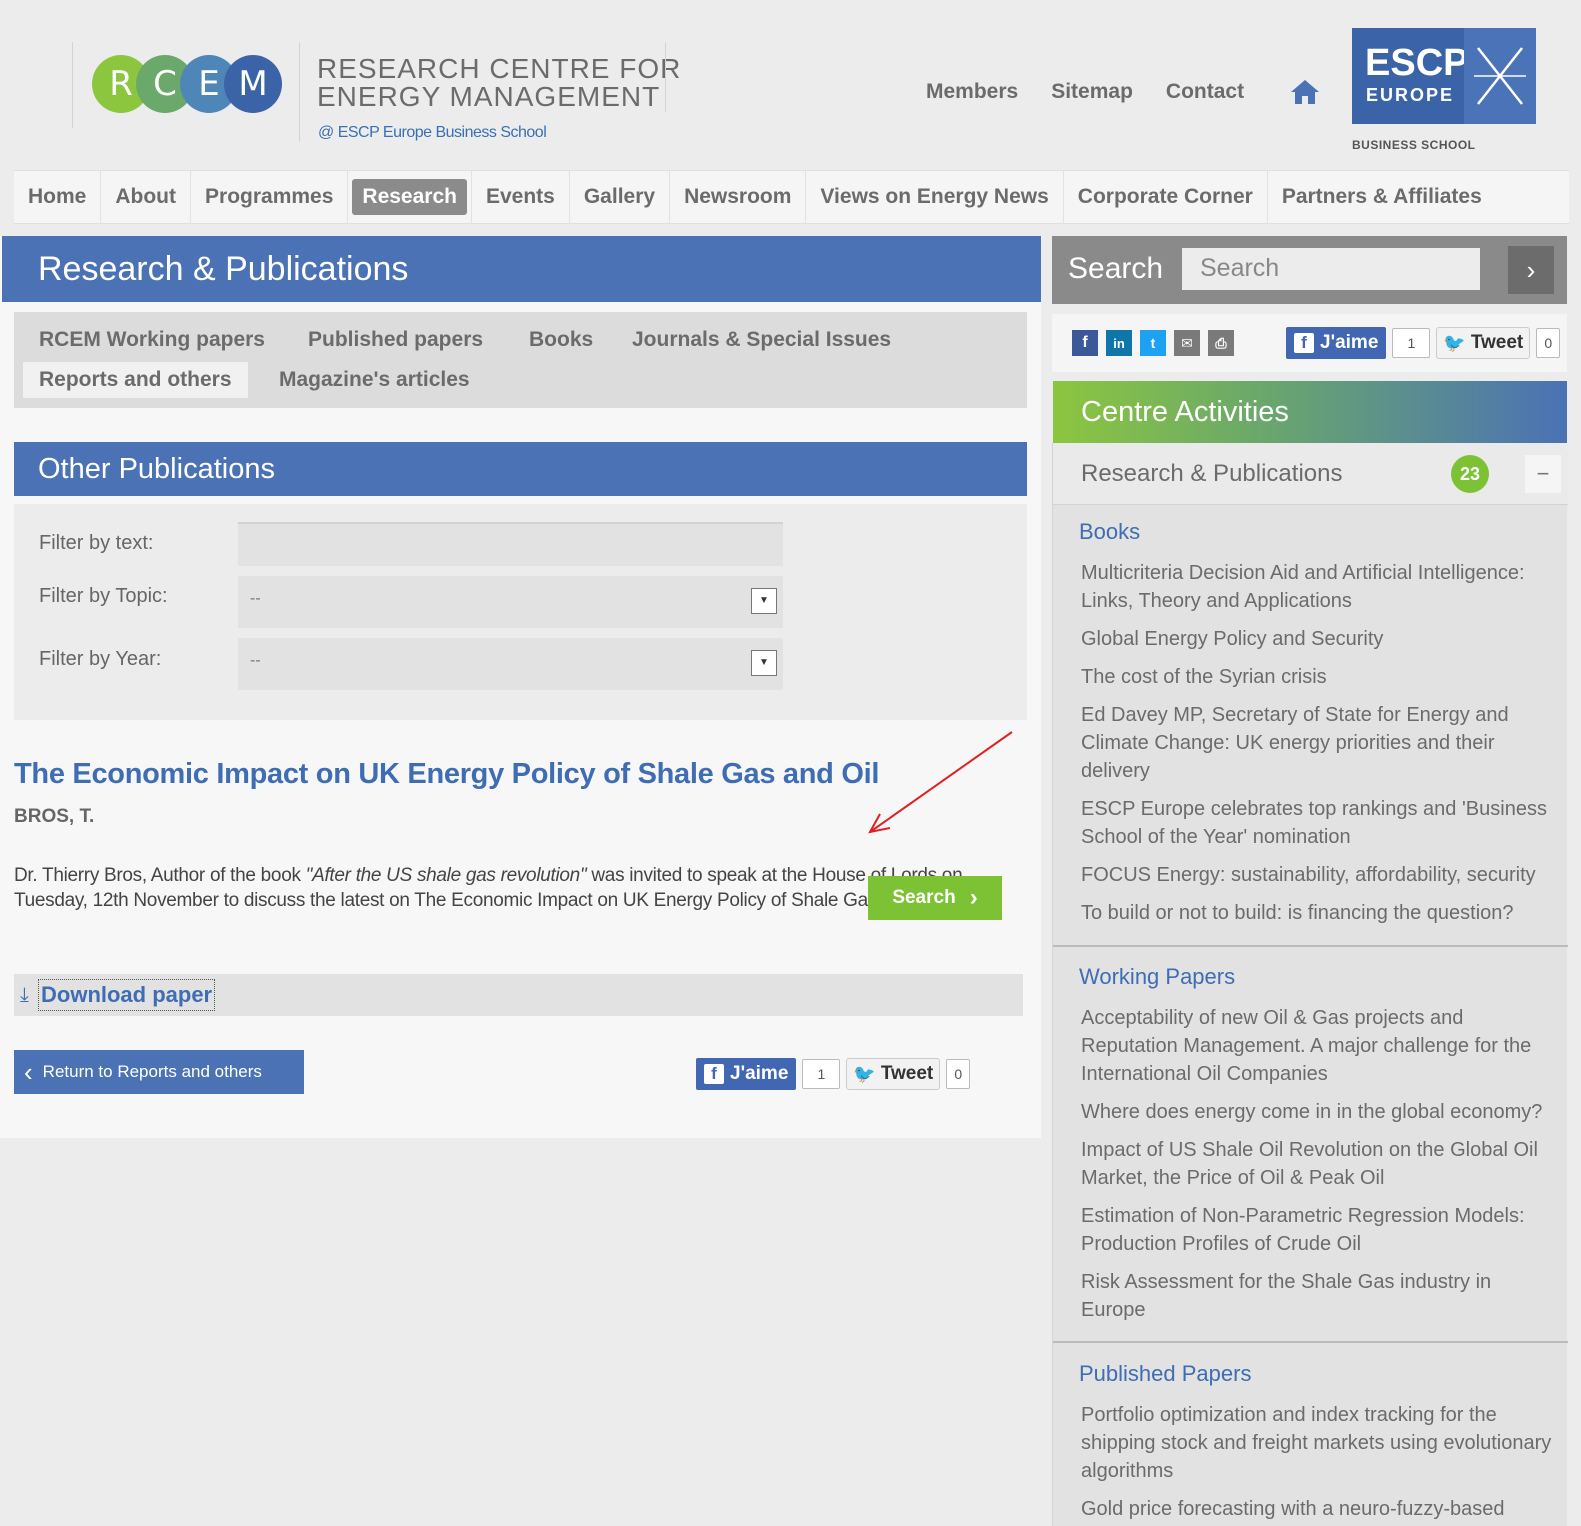  What do you see at coordinates (1321, 639) in the screenshot?
I see `list-item: Global Energy Policy and Security` at bounding box center [1321, 639].